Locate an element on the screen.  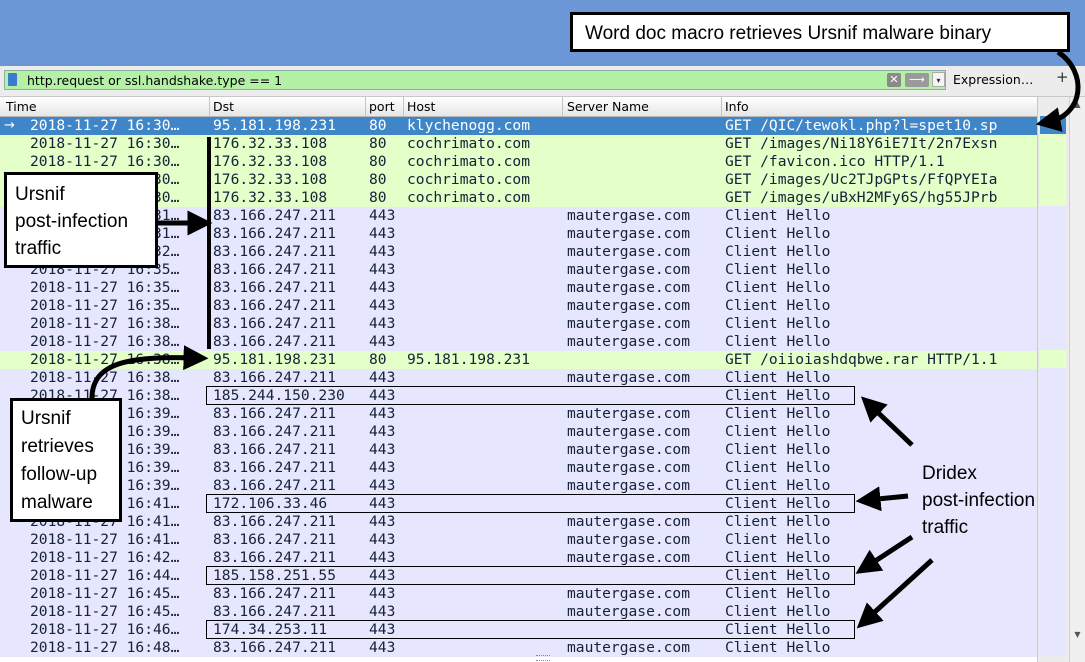
callout-line: retrieves is located at coordinates (57, 446).